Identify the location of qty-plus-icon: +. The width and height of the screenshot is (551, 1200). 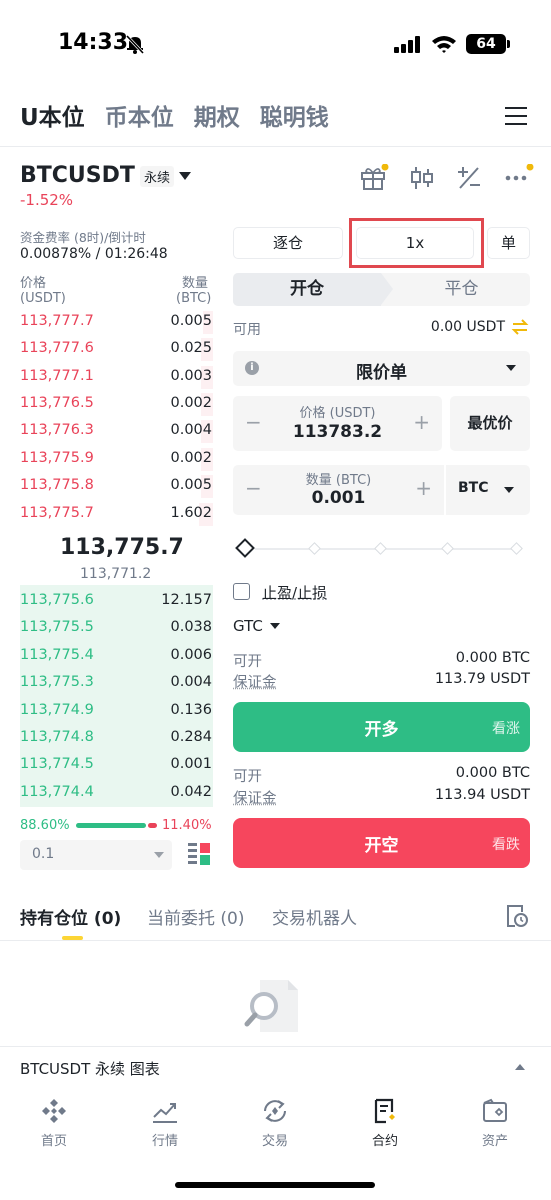
(423, 488).